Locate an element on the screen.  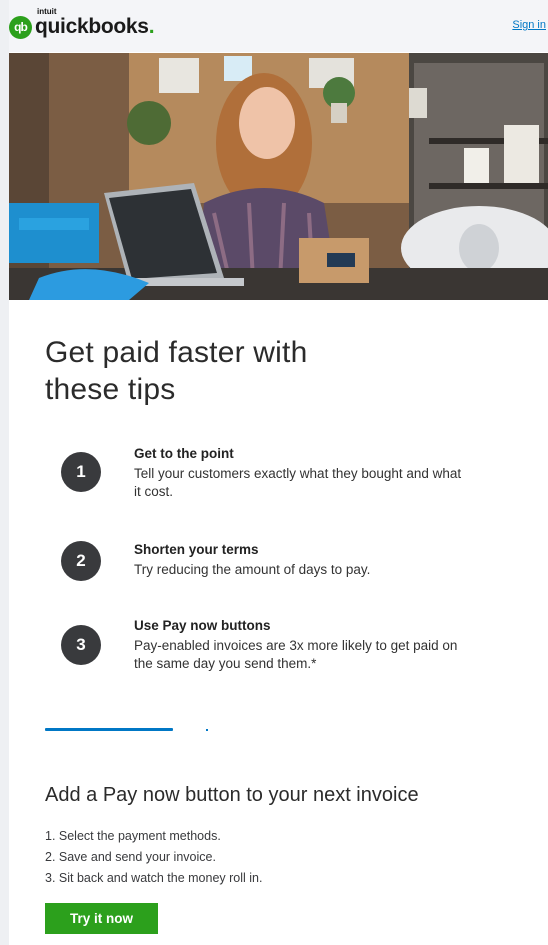
list-item: 1. Select the payment methods. is located at coordinates (133, 836).